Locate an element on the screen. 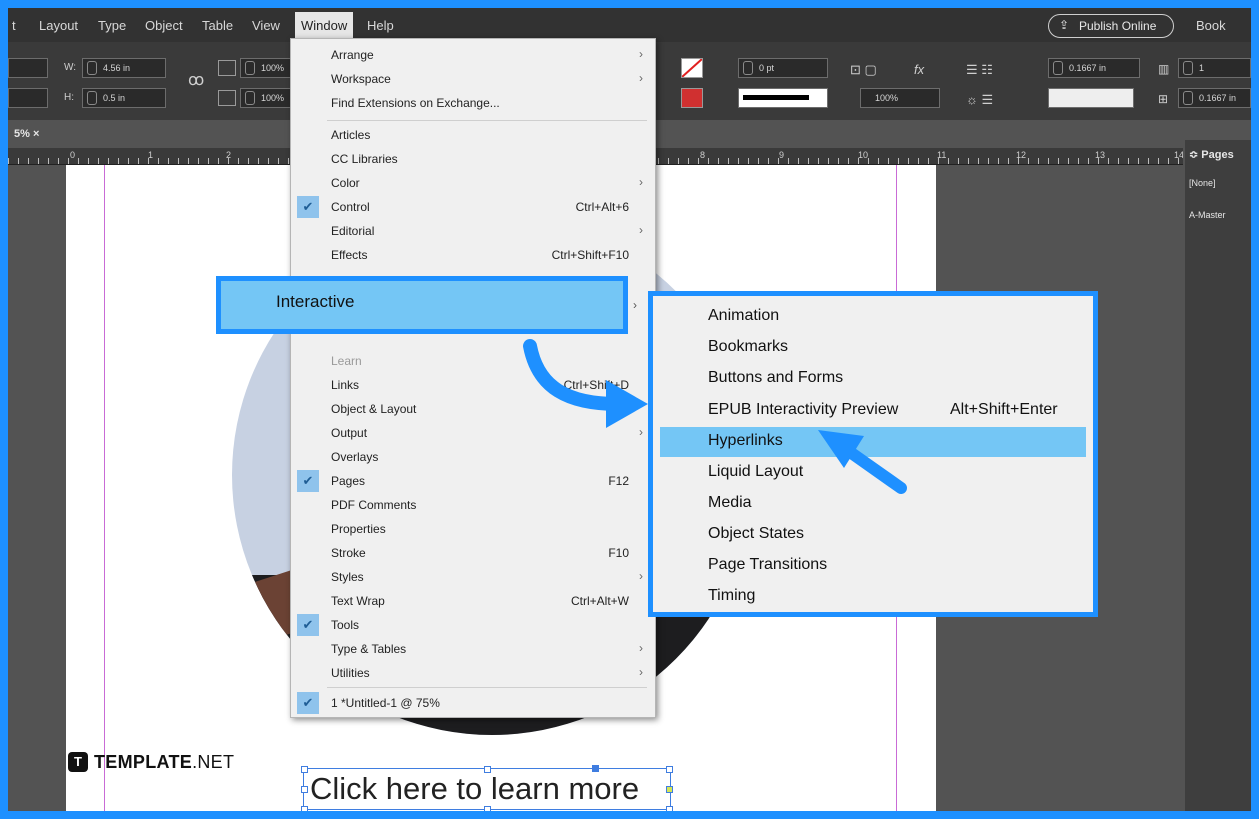  annotation-arrows is located at coordinates (715, 416).